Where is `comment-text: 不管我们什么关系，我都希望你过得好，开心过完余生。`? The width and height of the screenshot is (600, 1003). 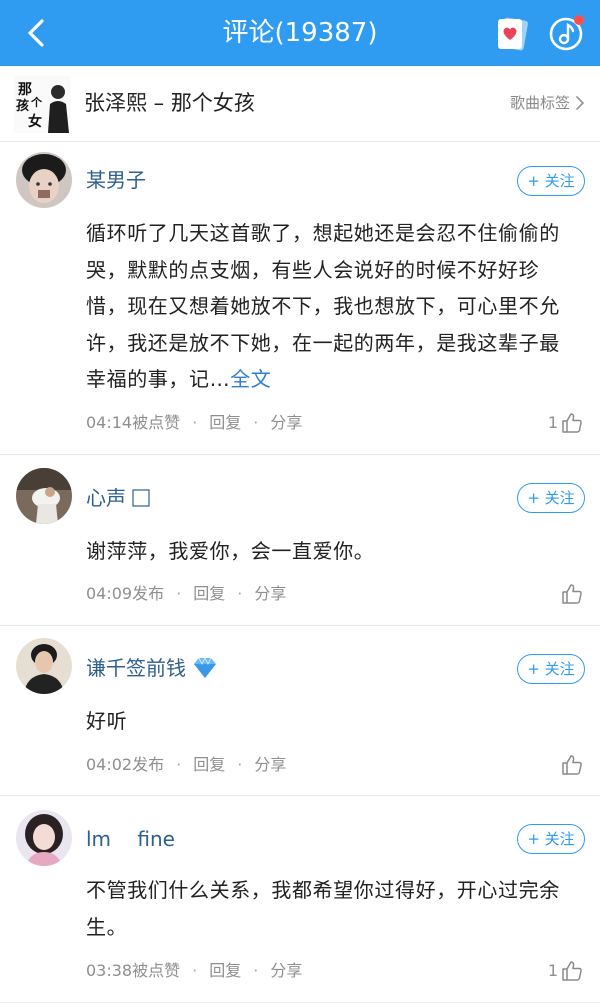
comment-text: 不管我们什么关系，我都希望你过得好，开心过完余生。 is located at coordinates (323, 908).